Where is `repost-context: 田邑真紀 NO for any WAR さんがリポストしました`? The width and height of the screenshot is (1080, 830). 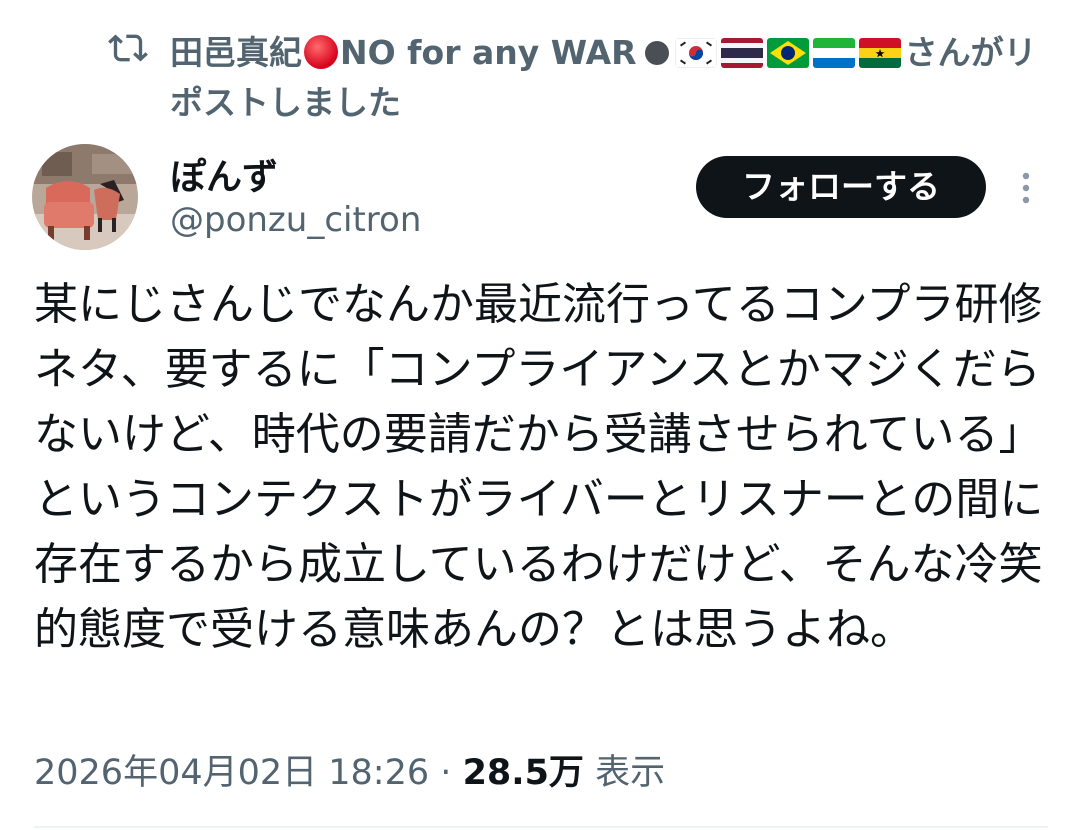 repost-context: 田邑真紀 NO for any WAR さんがリポストしました is located at coordinates (588, 78).